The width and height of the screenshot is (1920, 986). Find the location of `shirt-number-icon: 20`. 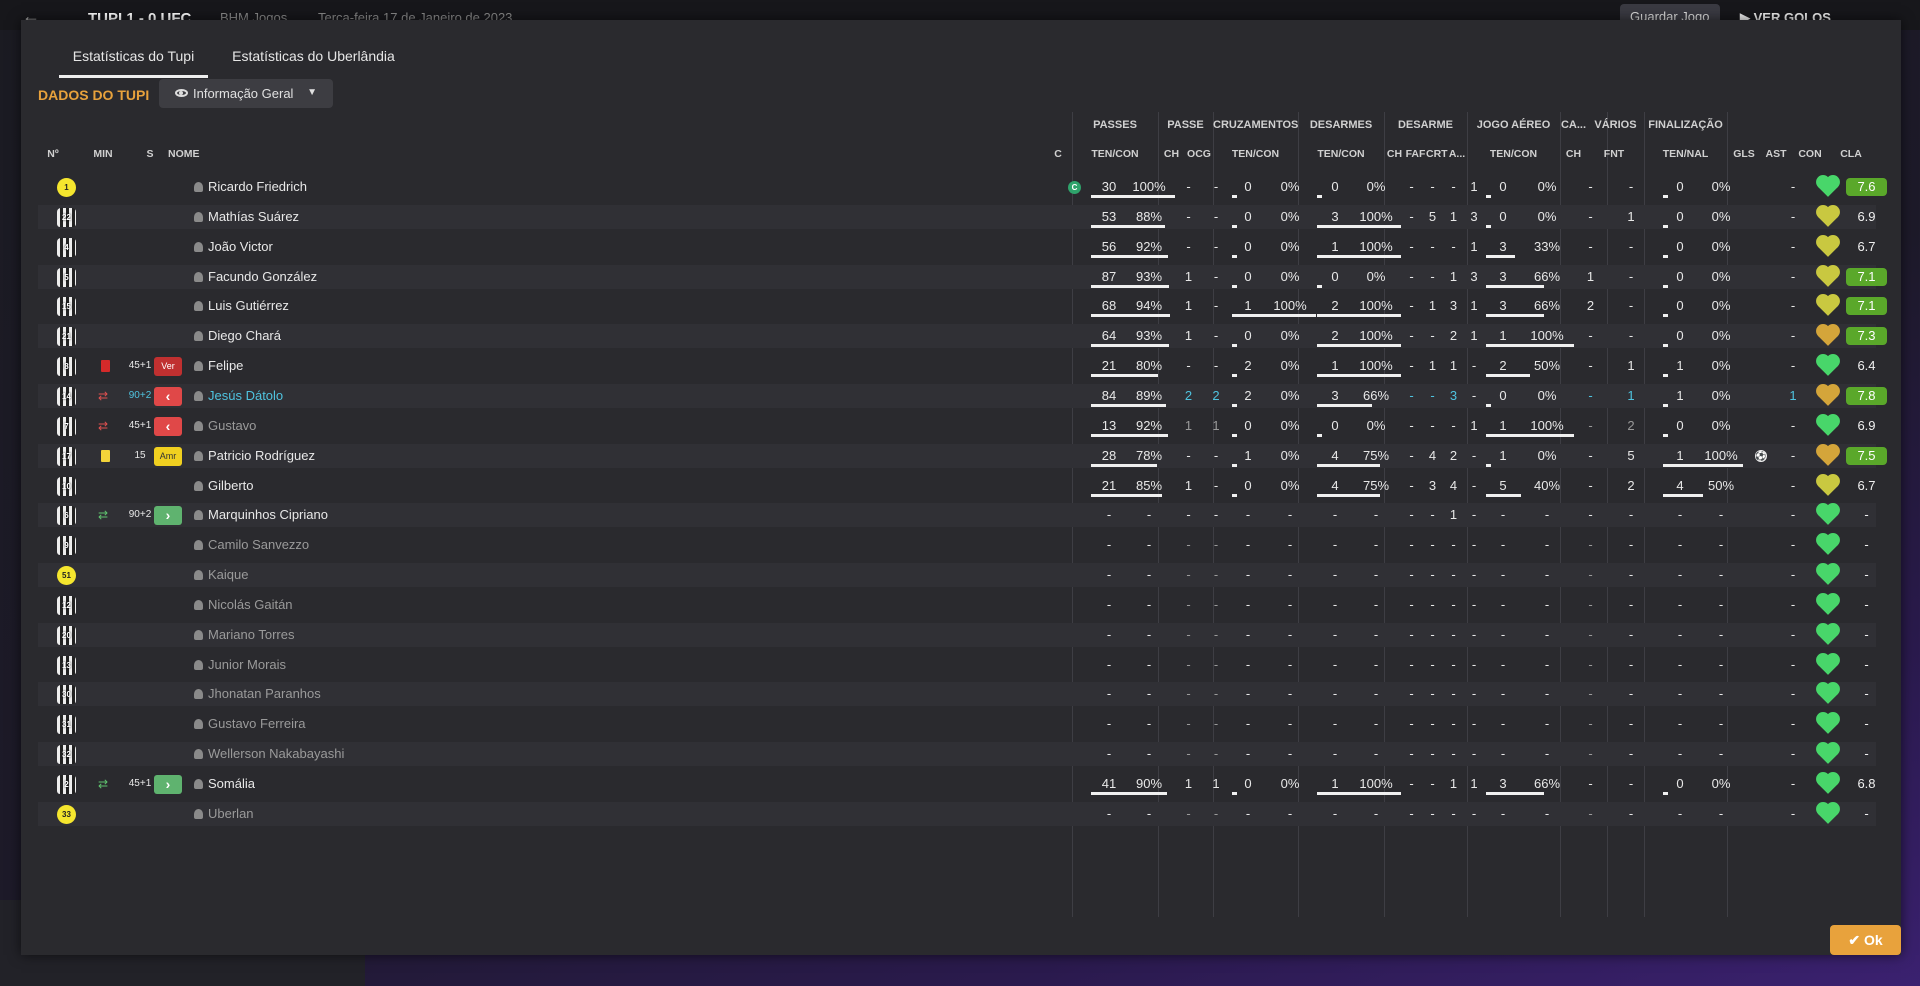

shirt-number-icon: 20 is located at coordinates (66, 635).